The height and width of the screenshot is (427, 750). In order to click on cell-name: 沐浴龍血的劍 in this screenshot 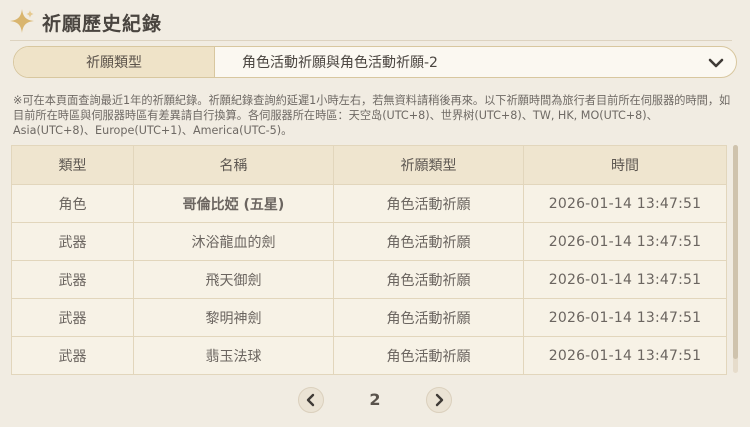, I will do `click(233, 241)`.